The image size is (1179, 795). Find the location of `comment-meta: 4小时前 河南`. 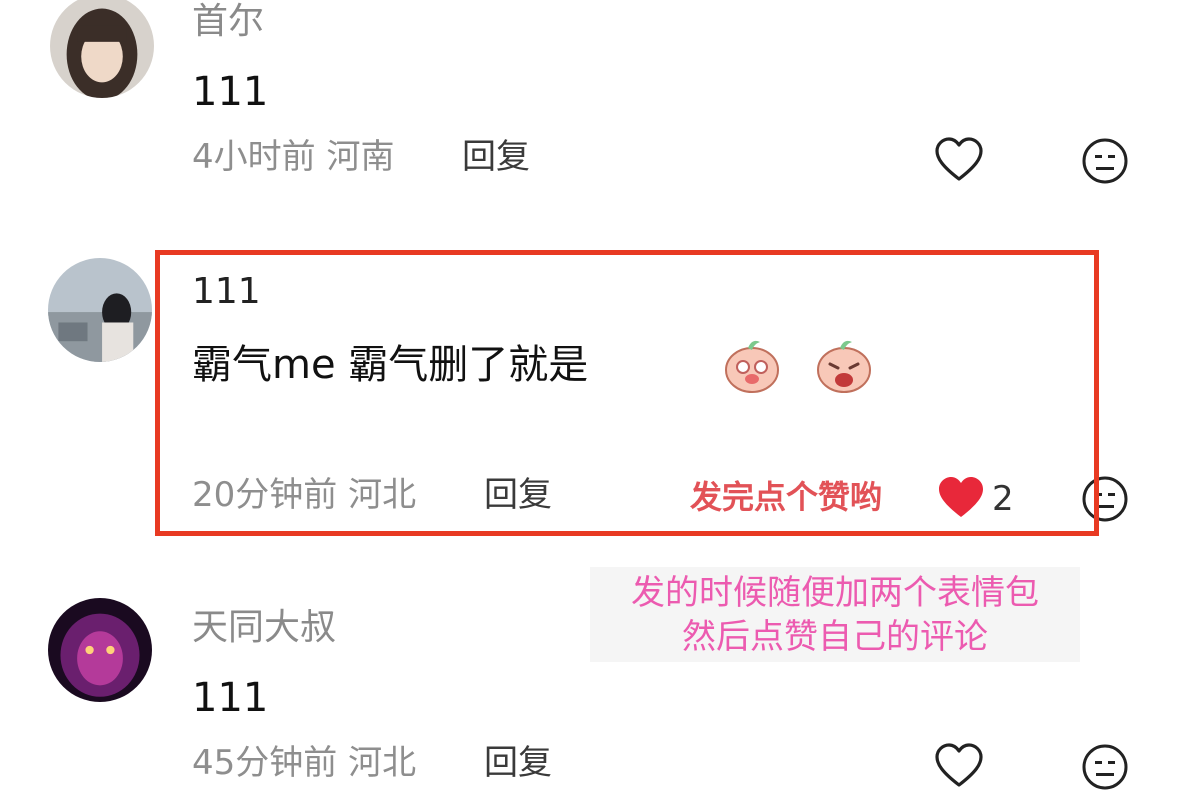

comment-meta: 4小时前 河南 is located at coordinates (293, 157).